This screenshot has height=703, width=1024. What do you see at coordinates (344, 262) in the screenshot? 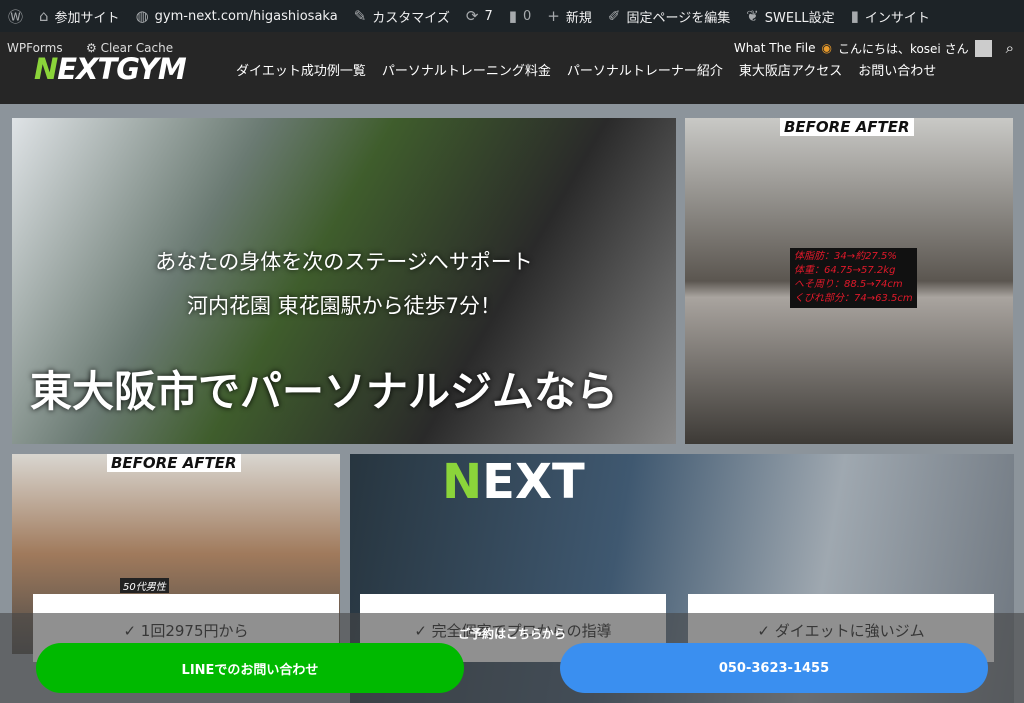
I see `hero-line1: あなたの身体を次のステージへサポート` at bounding box center [344, 262].